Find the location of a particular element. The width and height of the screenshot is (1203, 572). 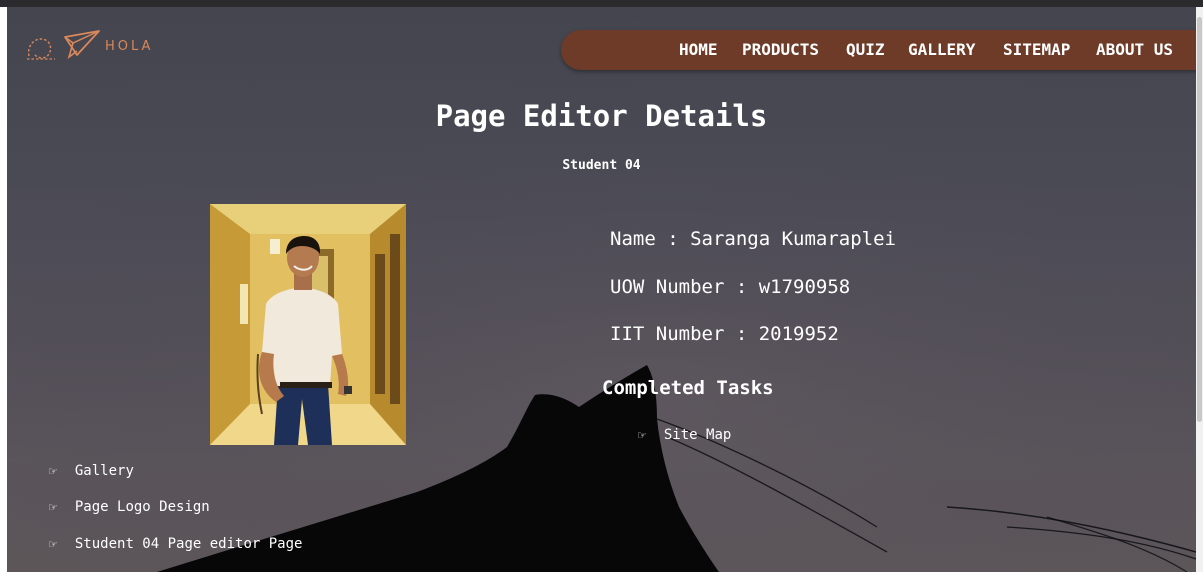

student-name: Name : Saranga Kumaraplei is located at coordinates (753, 239).